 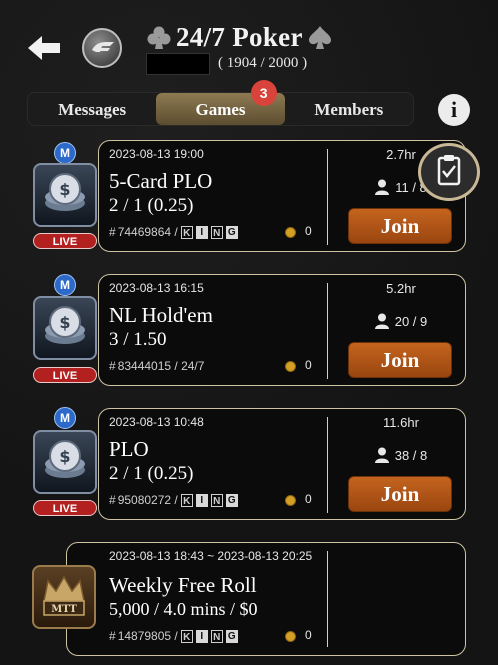 What do you see at coordinates (183, 585) in the screenshot?
I see `tournament-name: Weekly Free Roll` at bounding box center [183, 585].